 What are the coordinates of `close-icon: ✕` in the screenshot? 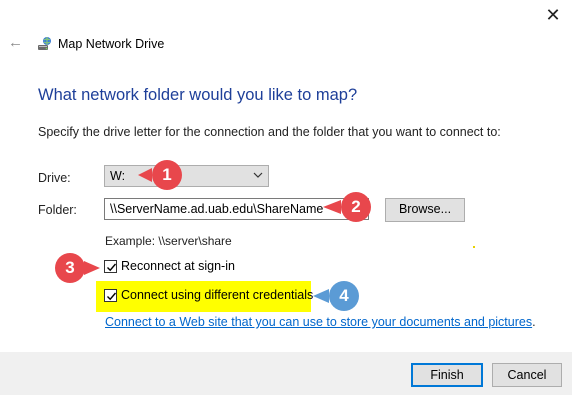 It's located at (553, 16).